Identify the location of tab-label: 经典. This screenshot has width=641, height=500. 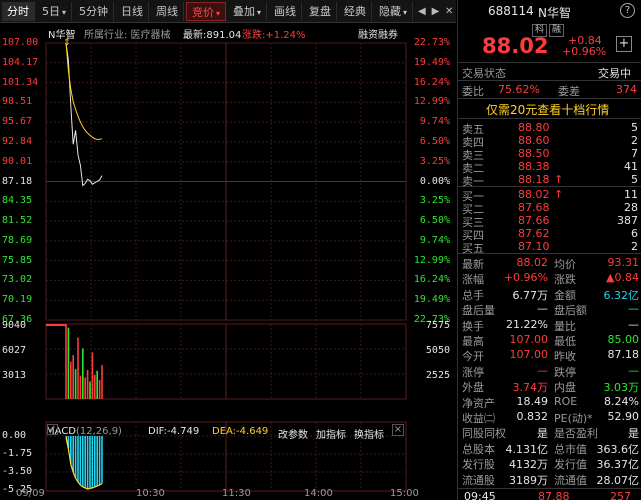
(355, 11).